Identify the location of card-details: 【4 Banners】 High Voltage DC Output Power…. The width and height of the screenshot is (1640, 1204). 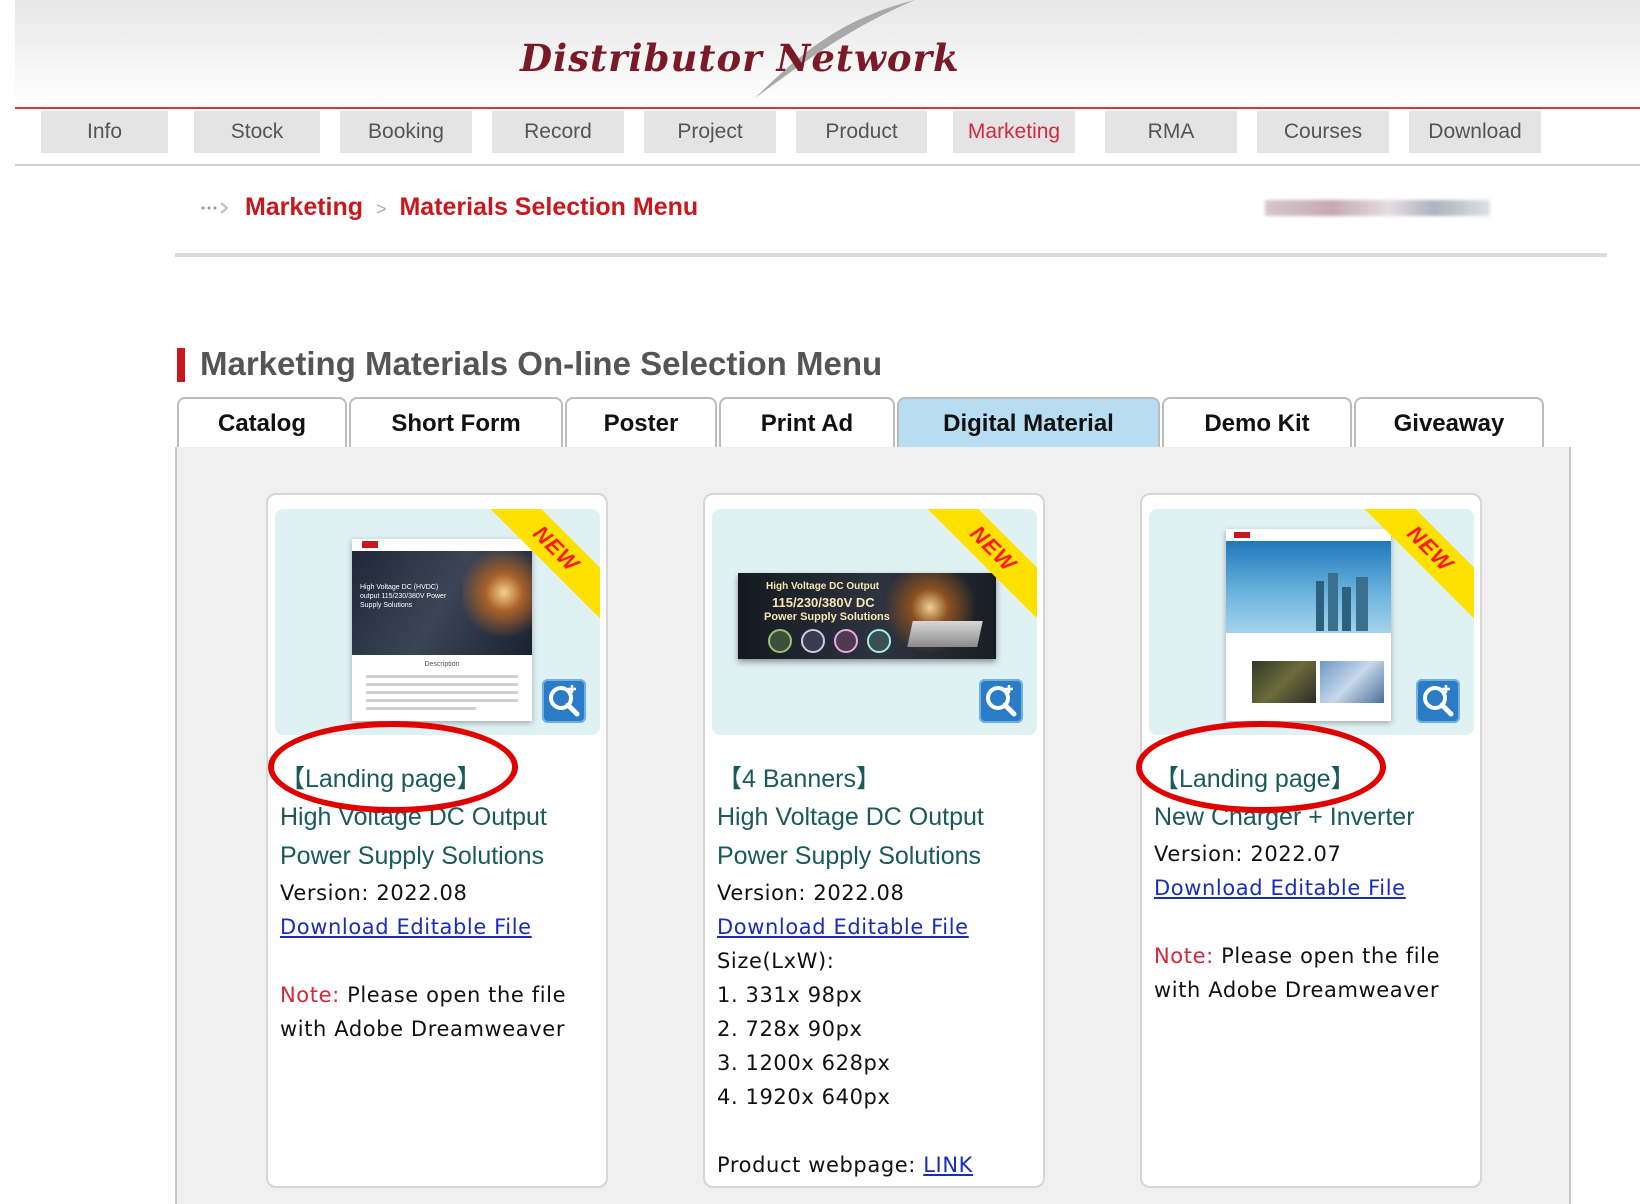
(878, 971).